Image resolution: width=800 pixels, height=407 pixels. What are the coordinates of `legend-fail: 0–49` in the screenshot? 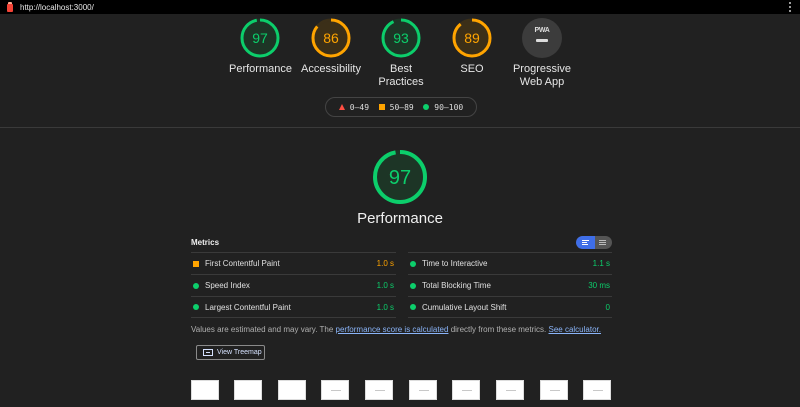 It's located at (354, 107).